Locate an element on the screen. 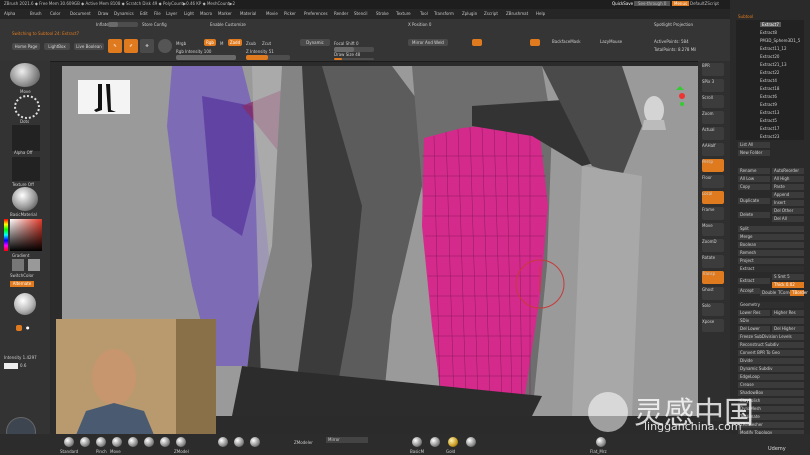  menu-zscript: Zscript is located at coordinates (491, 13).